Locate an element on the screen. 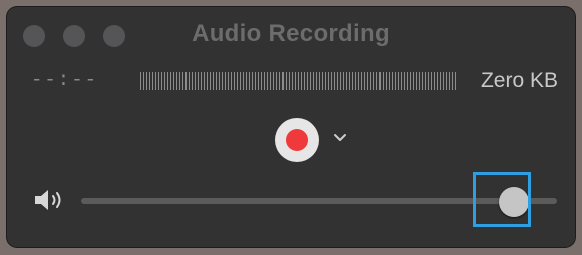 The image size is (582, 255). record-button is located at coordinates (297, 140).